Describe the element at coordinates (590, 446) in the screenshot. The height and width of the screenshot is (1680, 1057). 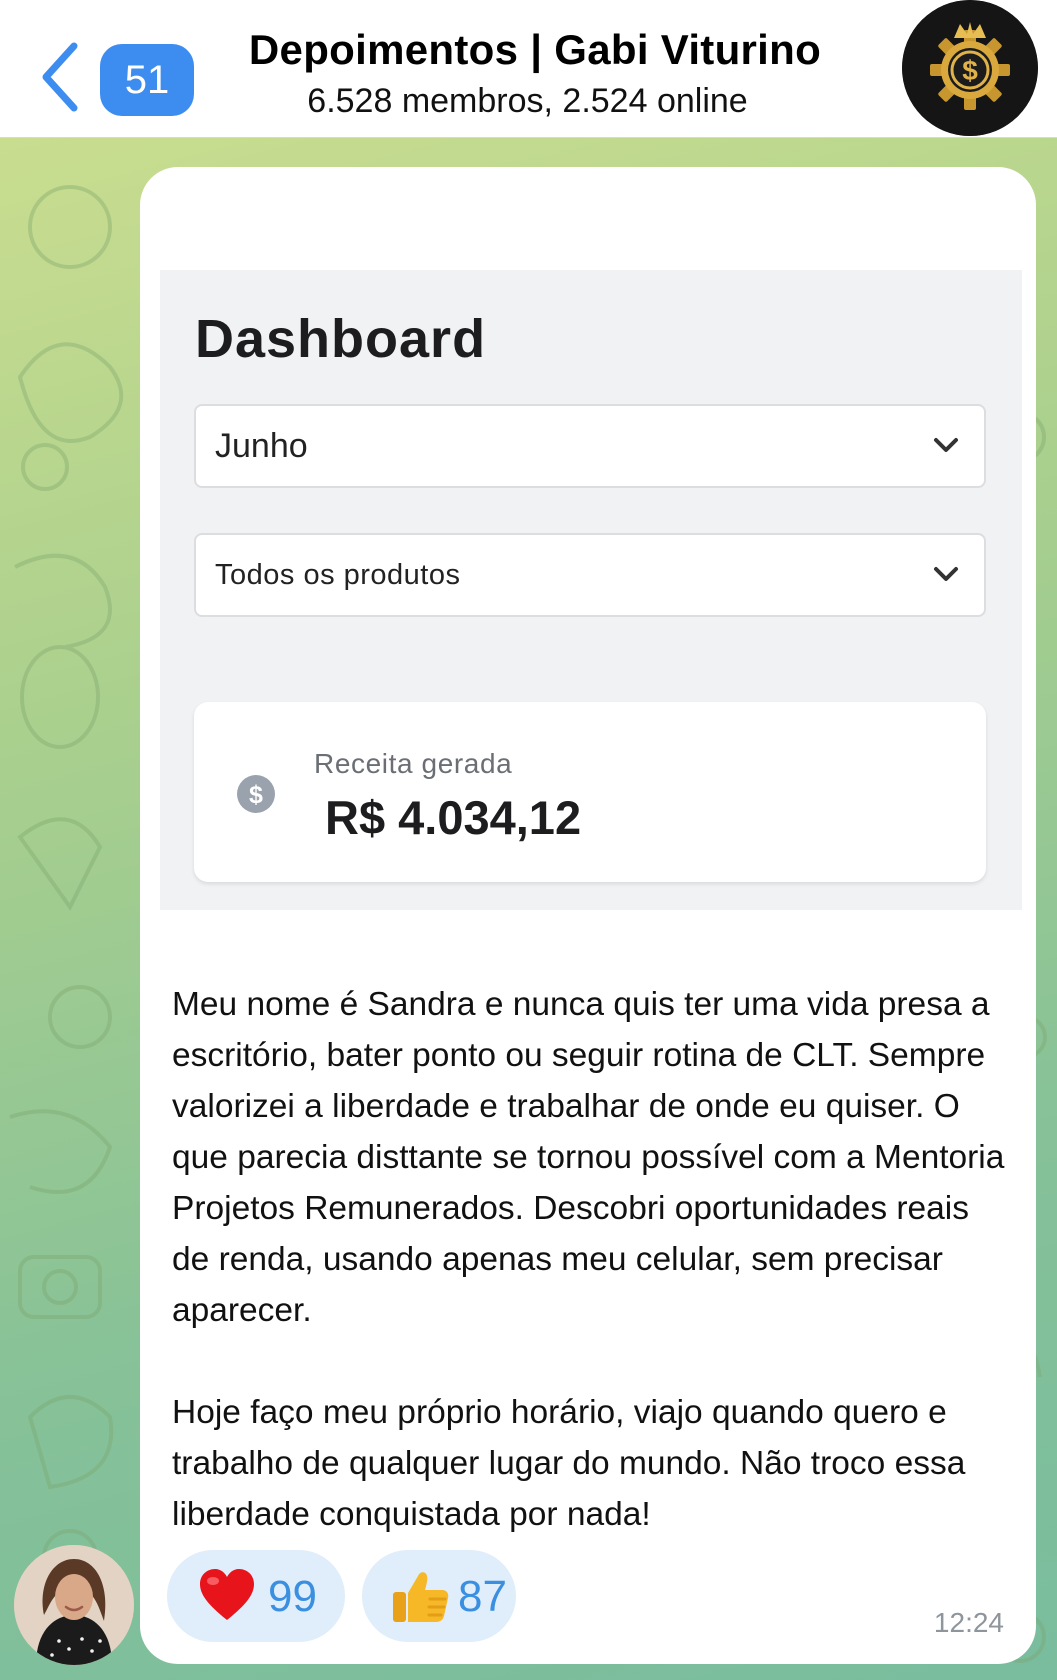
I see `month-select: Junho` at that location.